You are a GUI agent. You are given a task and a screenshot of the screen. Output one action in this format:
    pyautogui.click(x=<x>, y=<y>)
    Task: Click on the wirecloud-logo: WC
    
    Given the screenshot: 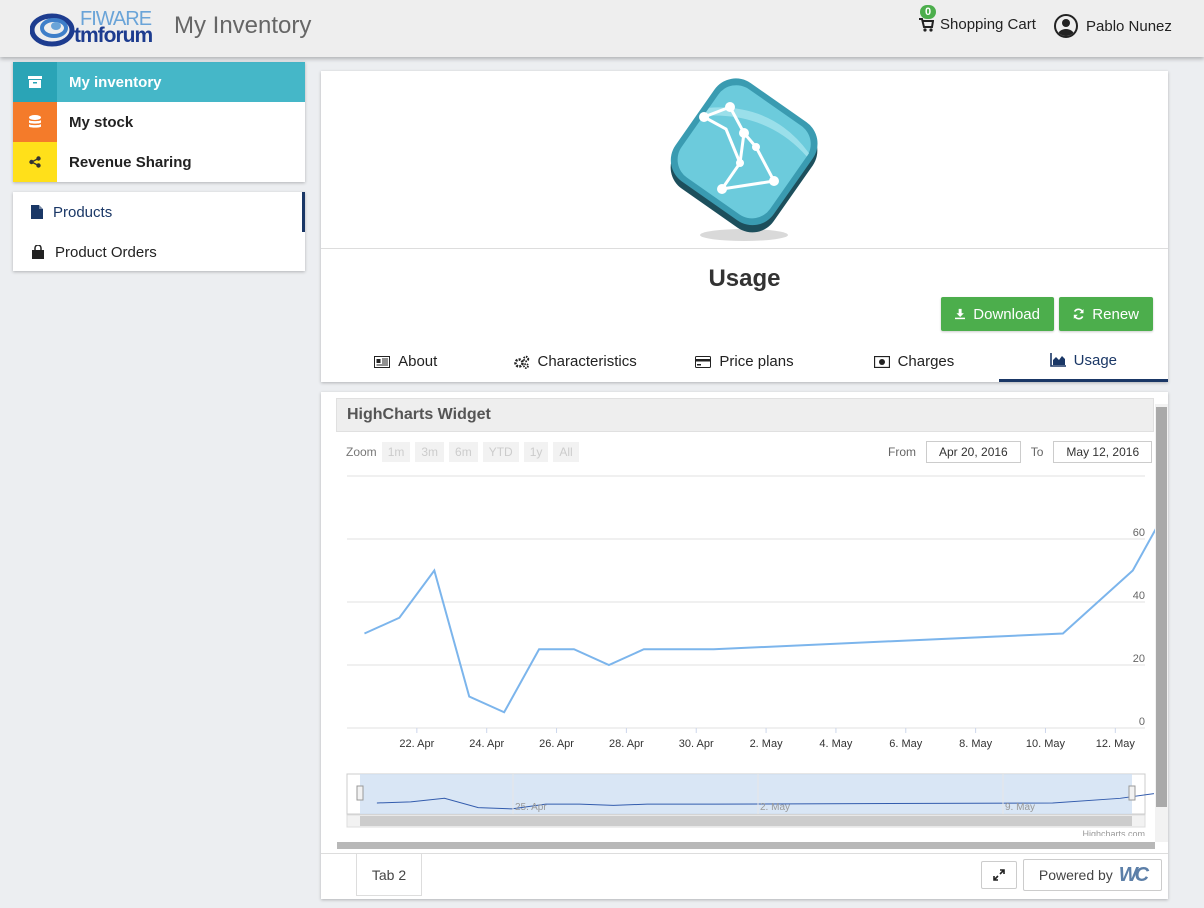 What is the action you would take?
    pyautogui.click(x=1133, y=874)
    